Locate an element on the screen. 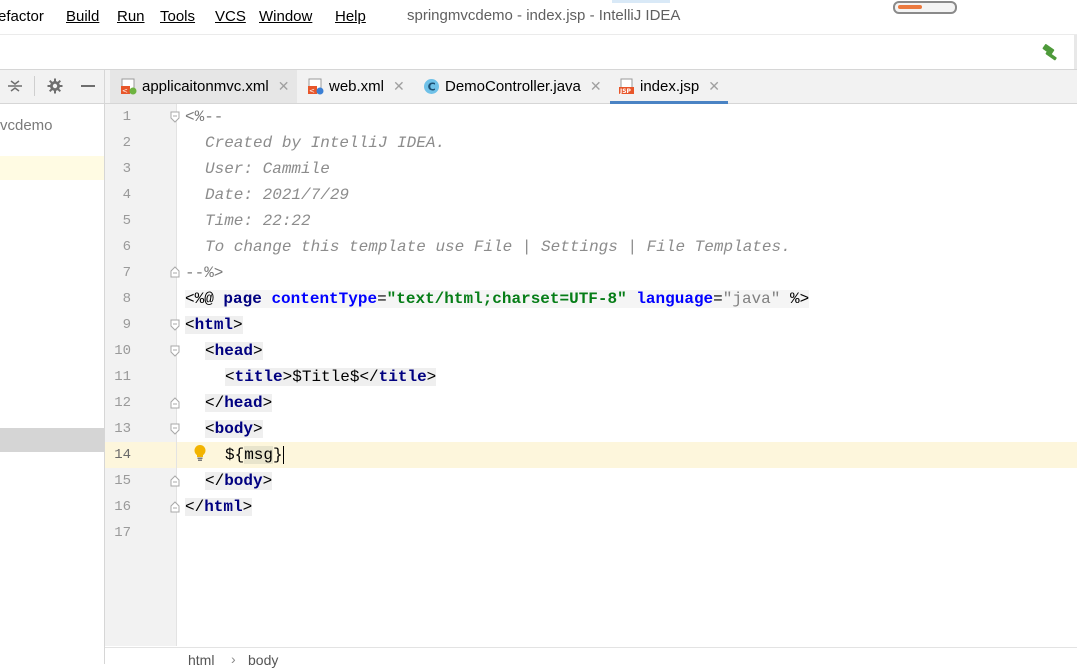 The width and height of the screenshot is (1077, 668). line-number: 4 is located at coordinates (126, 195).